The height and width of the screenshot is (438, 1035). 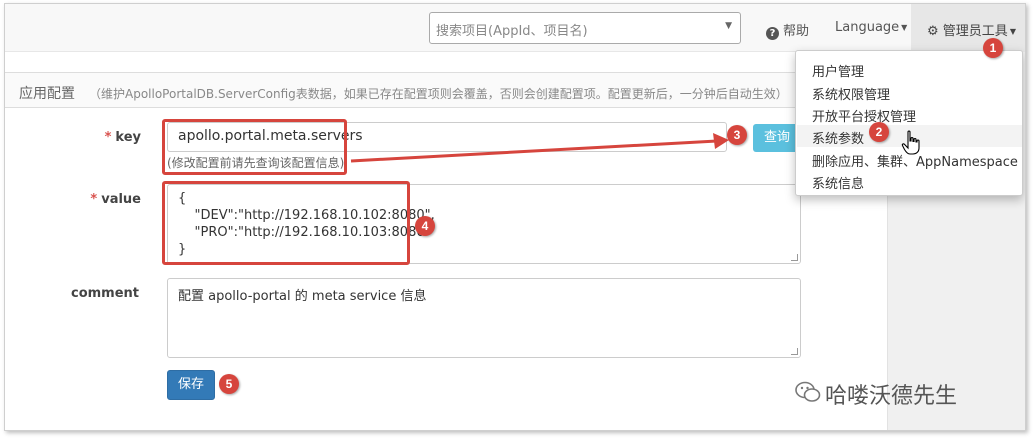 I want to click on project-search-select: 搜索项目(AppId、项目名) ▼, so click(x=585, y=28).